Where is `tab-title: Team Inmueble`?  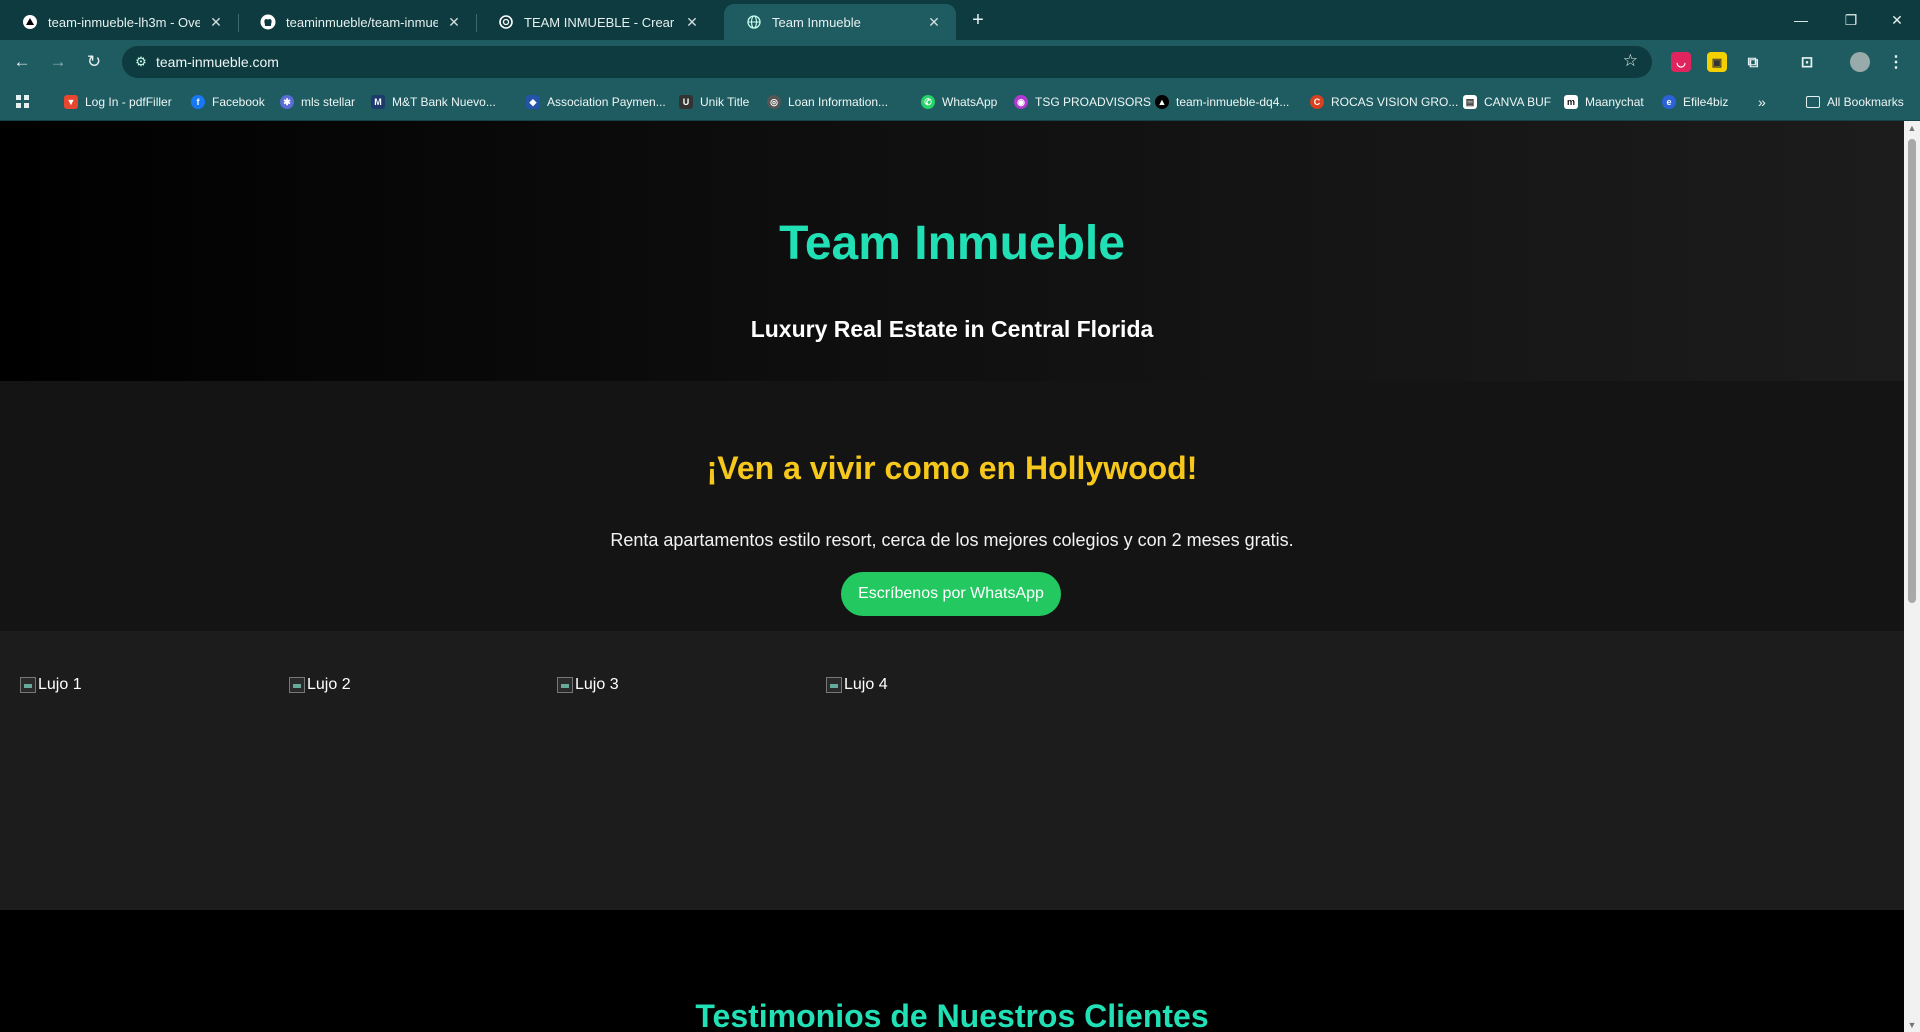 tab-title: Team Inmueble is located at coordinates (816, 22).